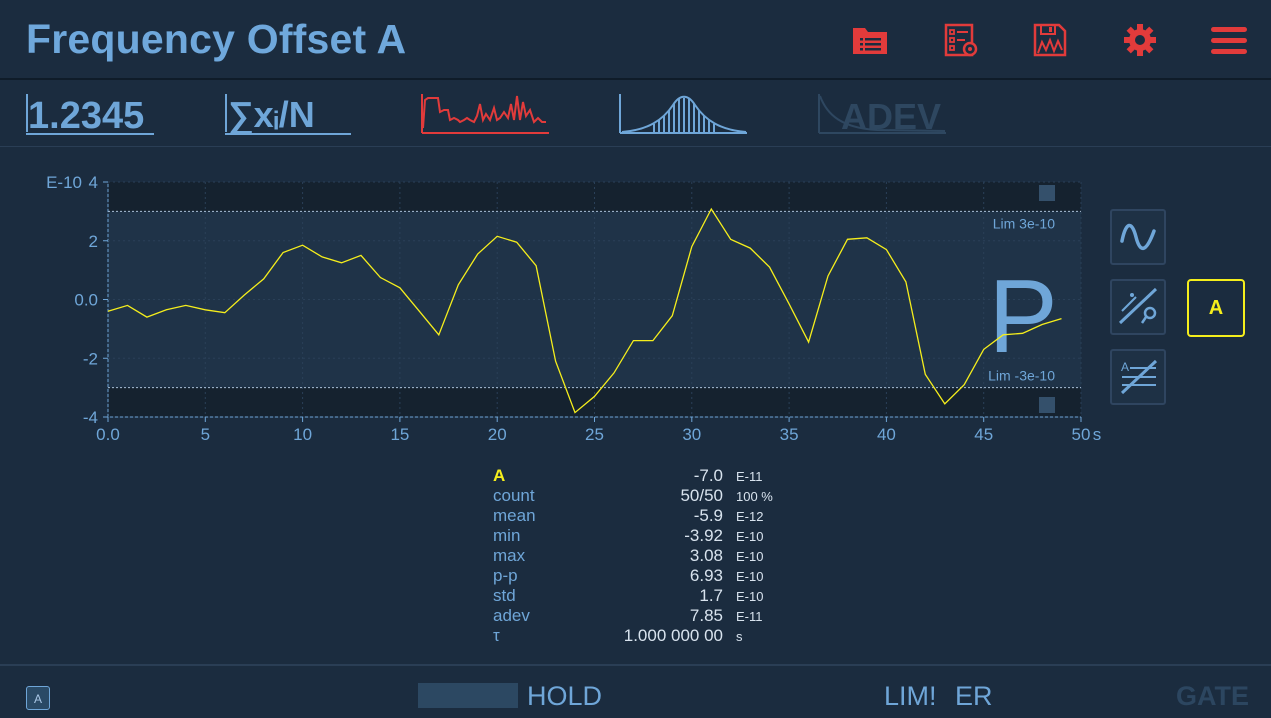 This screenshot has width=1271, height=718. What do you see at coordinates (1022, 317) in the screenshot?
I see `mode-letter: P` at bounding box center [1022, 317].